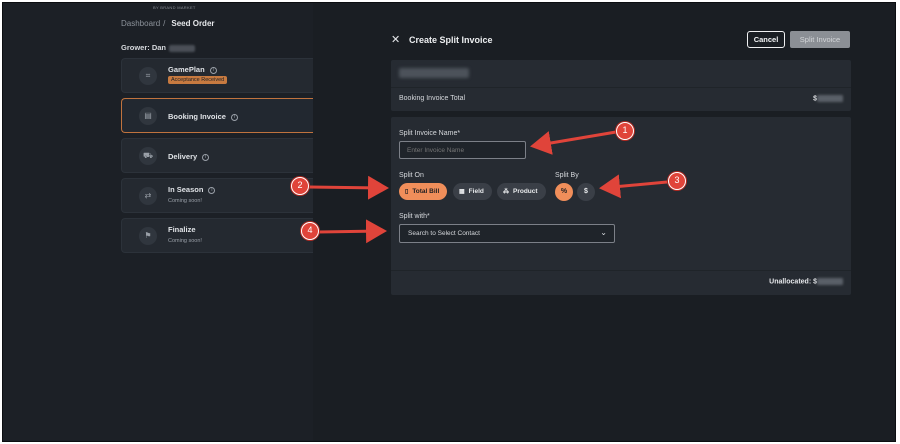 The height and width of the screenshot is (444, 900). I want to click on unallocated-label: Unallocated: $, so click(793, 282).